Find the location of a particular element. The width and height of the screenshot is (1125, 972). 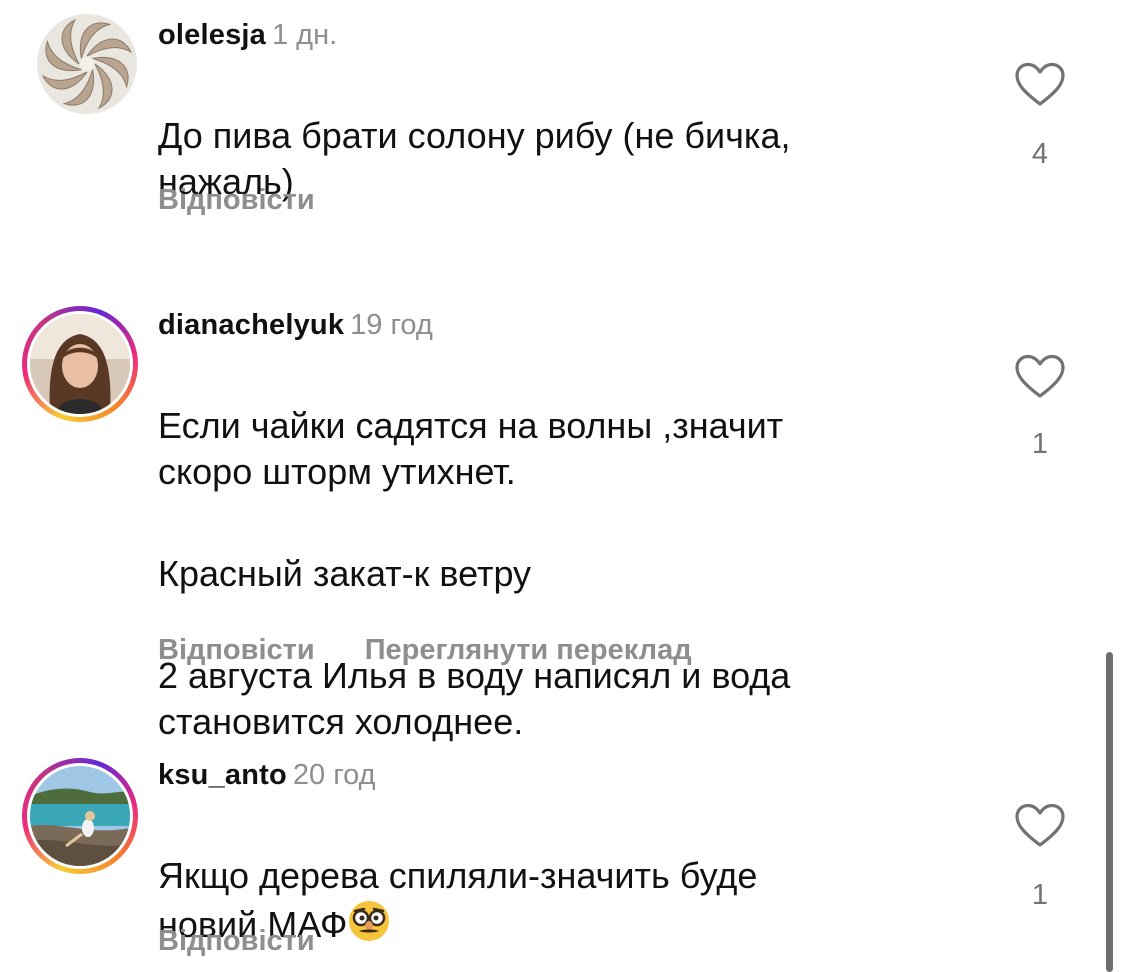

timestamp: 19 год is located at coordinates (391, 325).